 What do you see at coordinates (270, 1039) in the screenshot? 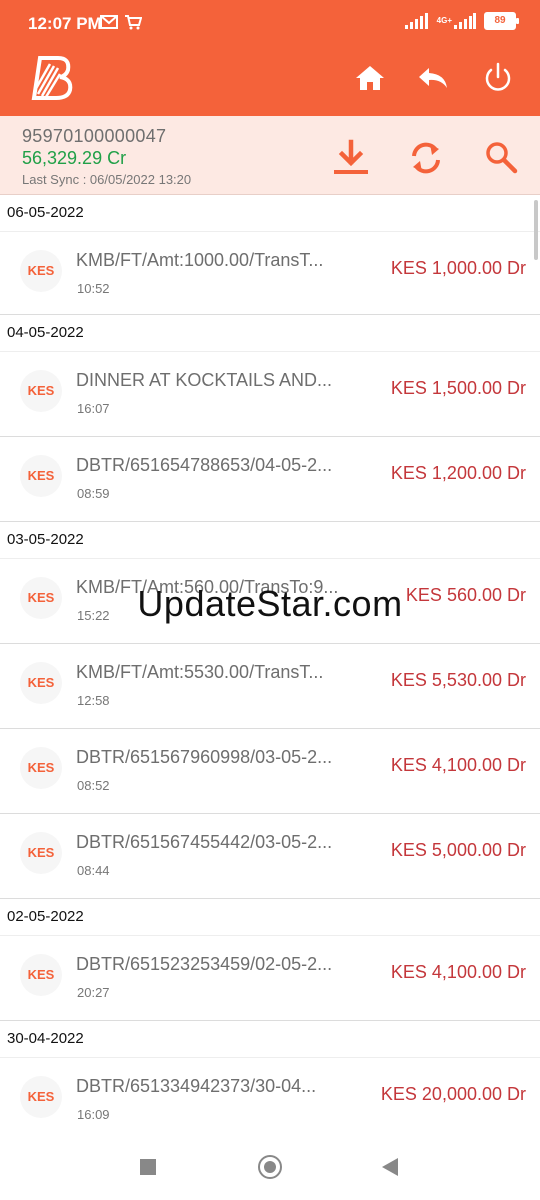
I see `date-header: 30-04-2022` at bounding box center [270, 1039].